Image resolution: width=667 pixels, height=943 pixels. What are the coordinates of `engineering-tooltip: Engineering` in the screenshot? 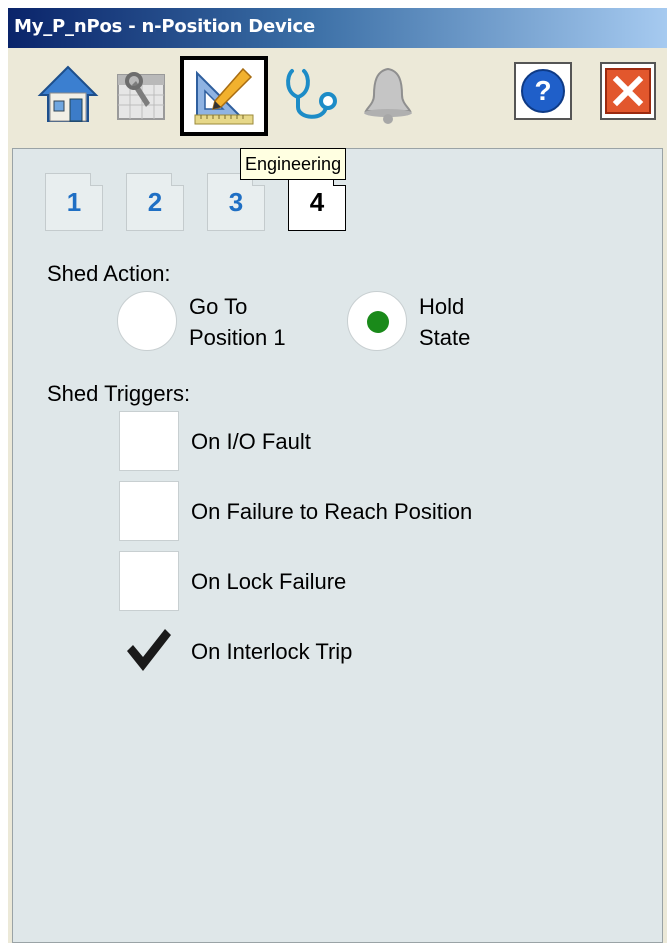 It's located at (293, 164).